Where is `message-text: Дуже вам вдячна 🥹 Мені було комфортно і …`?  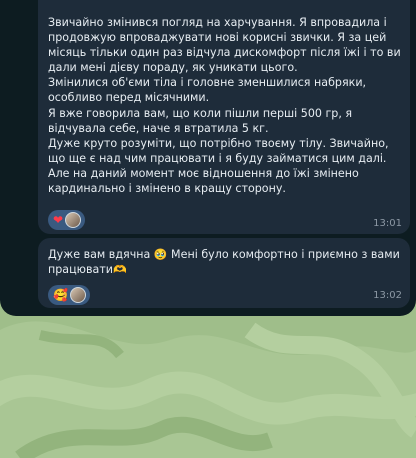
message-text: Дуже вам вдячна 🥹 Мені було комфортно і … is located at coordinates (225, 262).